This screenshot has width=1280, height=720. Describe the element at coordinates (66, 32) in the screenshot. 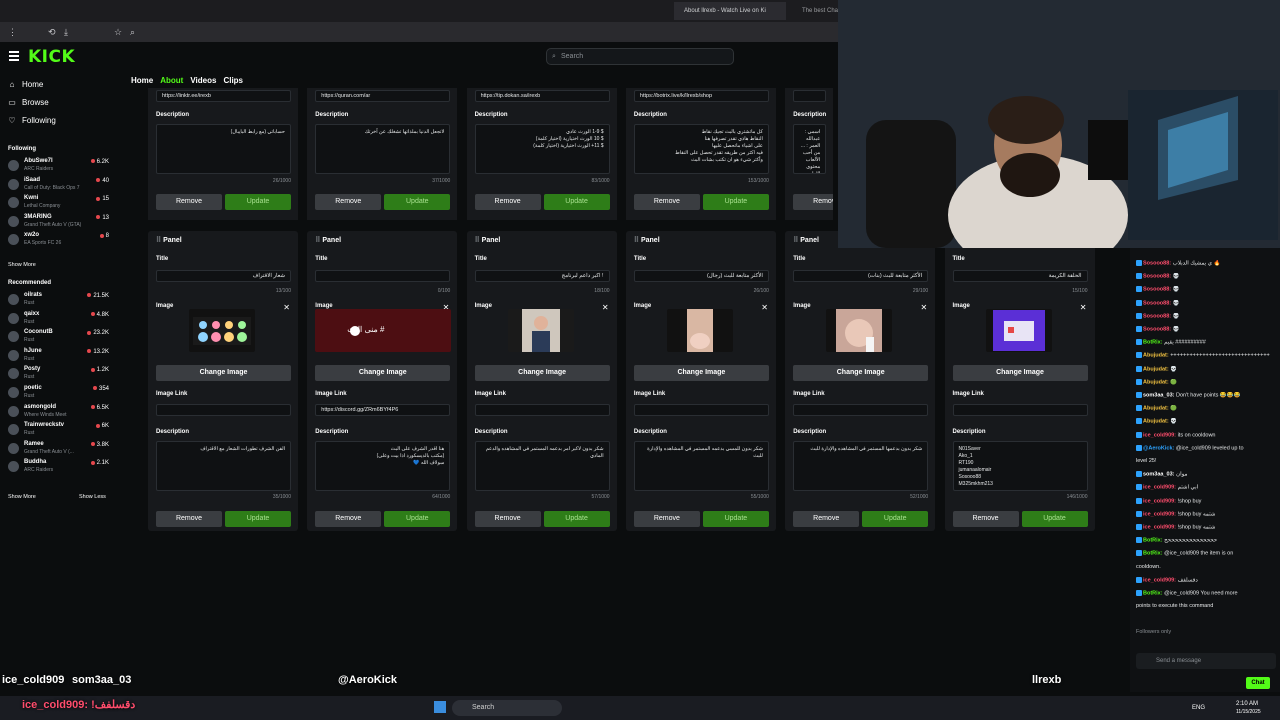

I see `download-icon: ⤓` at that location.